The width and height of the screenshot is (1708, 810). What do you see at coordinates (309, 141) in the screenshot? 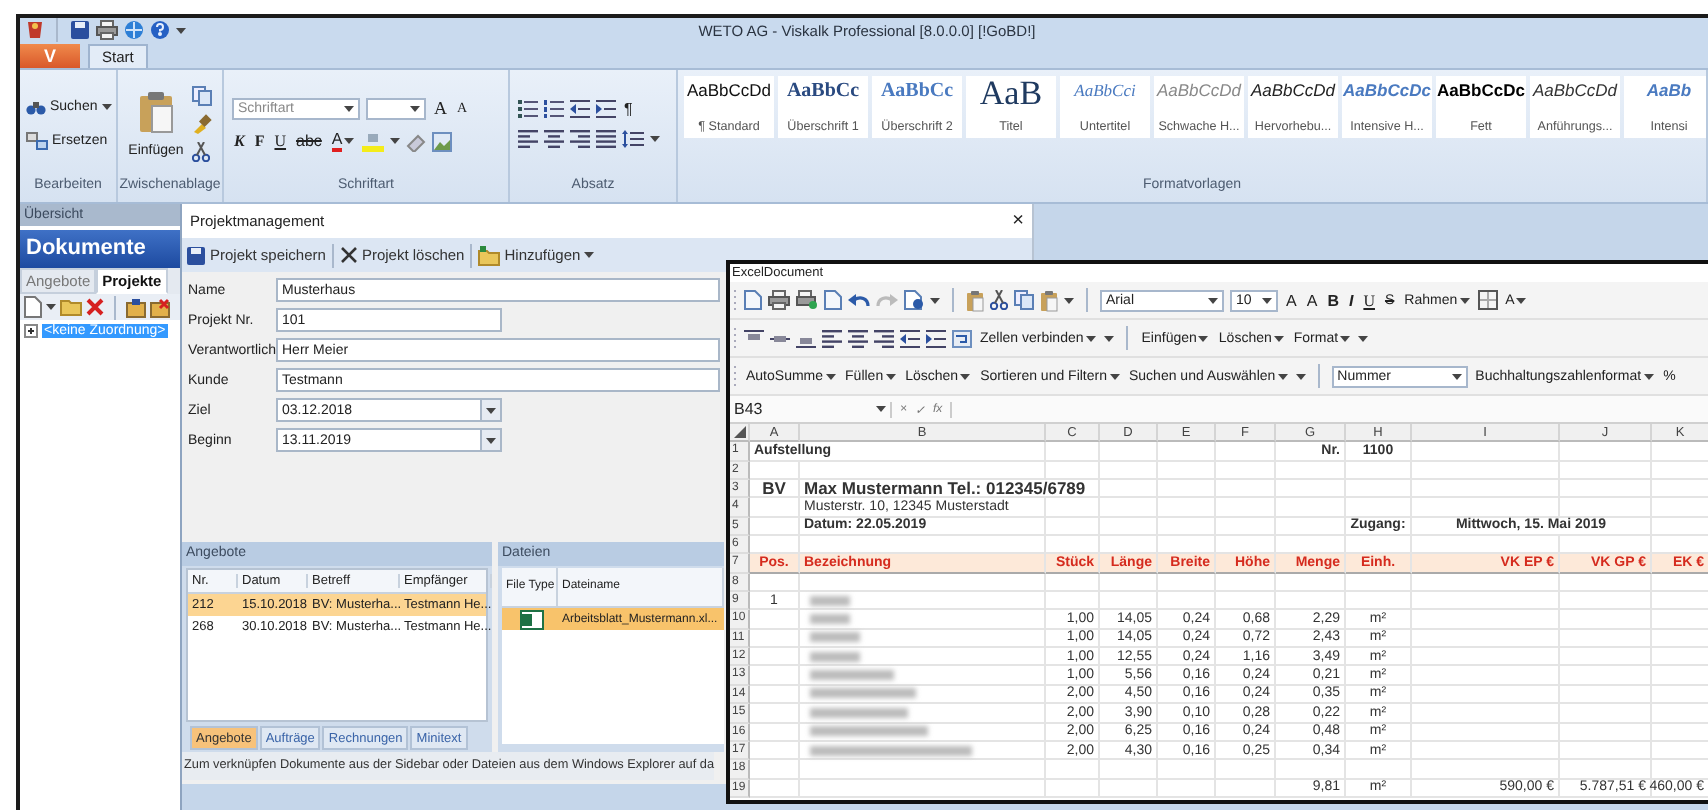
I see `strikethrough-button: abc` at bounding box center [309, 141].